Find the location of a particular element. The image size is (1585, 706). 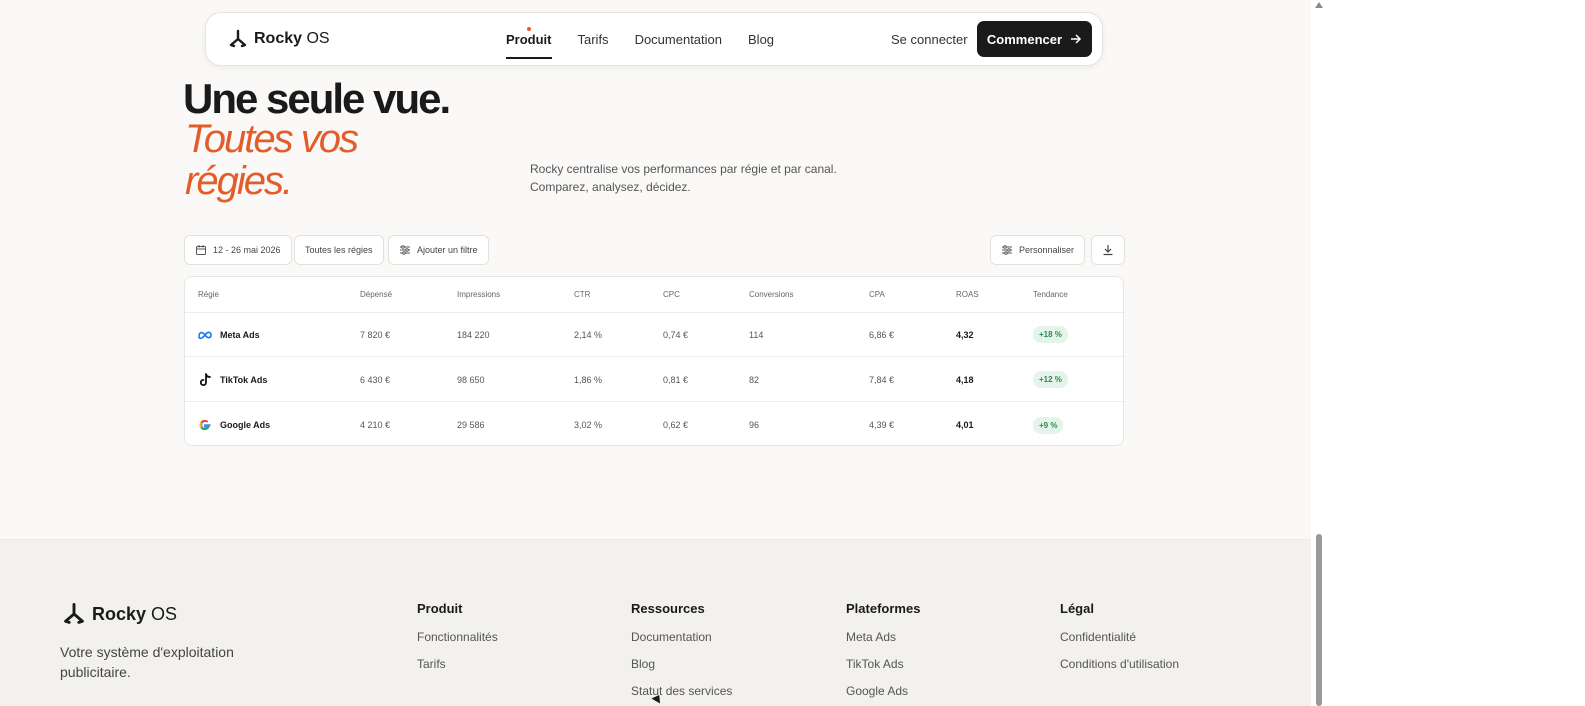

scroll-up-arrow-icon is located at coordinates (1319, 5).